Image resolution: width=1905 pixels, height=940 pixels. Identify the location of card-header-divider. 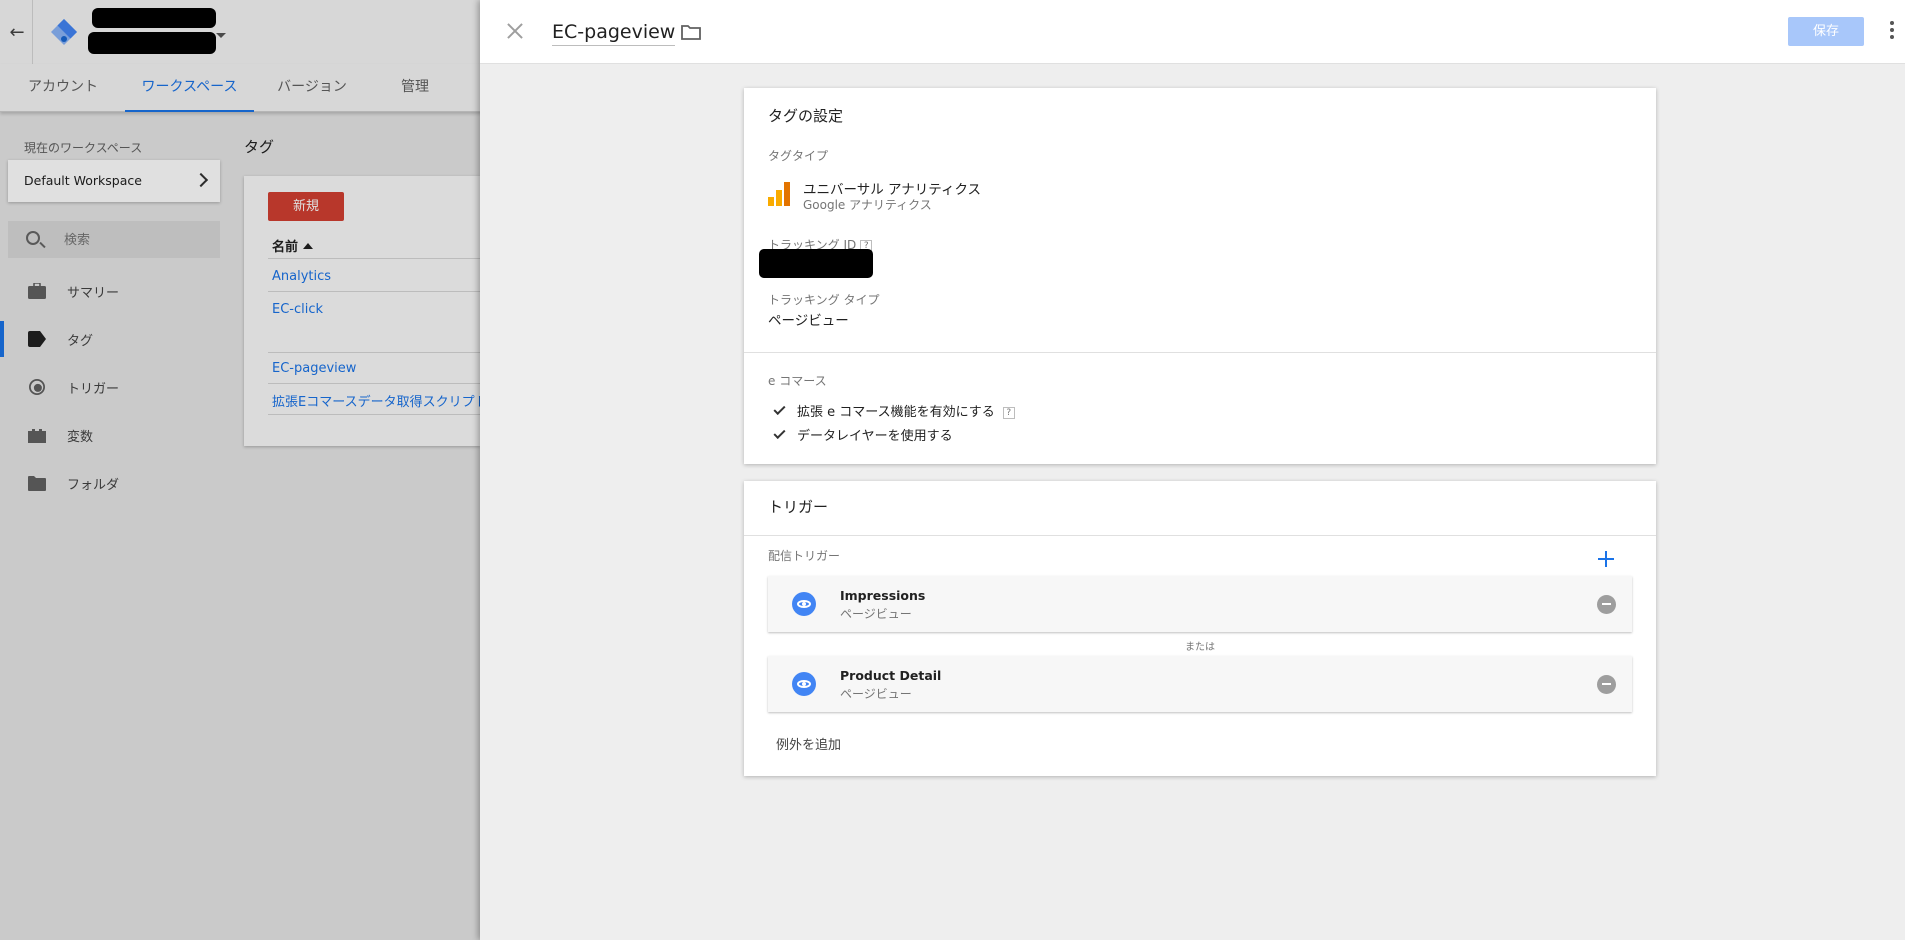
(1200, 535).